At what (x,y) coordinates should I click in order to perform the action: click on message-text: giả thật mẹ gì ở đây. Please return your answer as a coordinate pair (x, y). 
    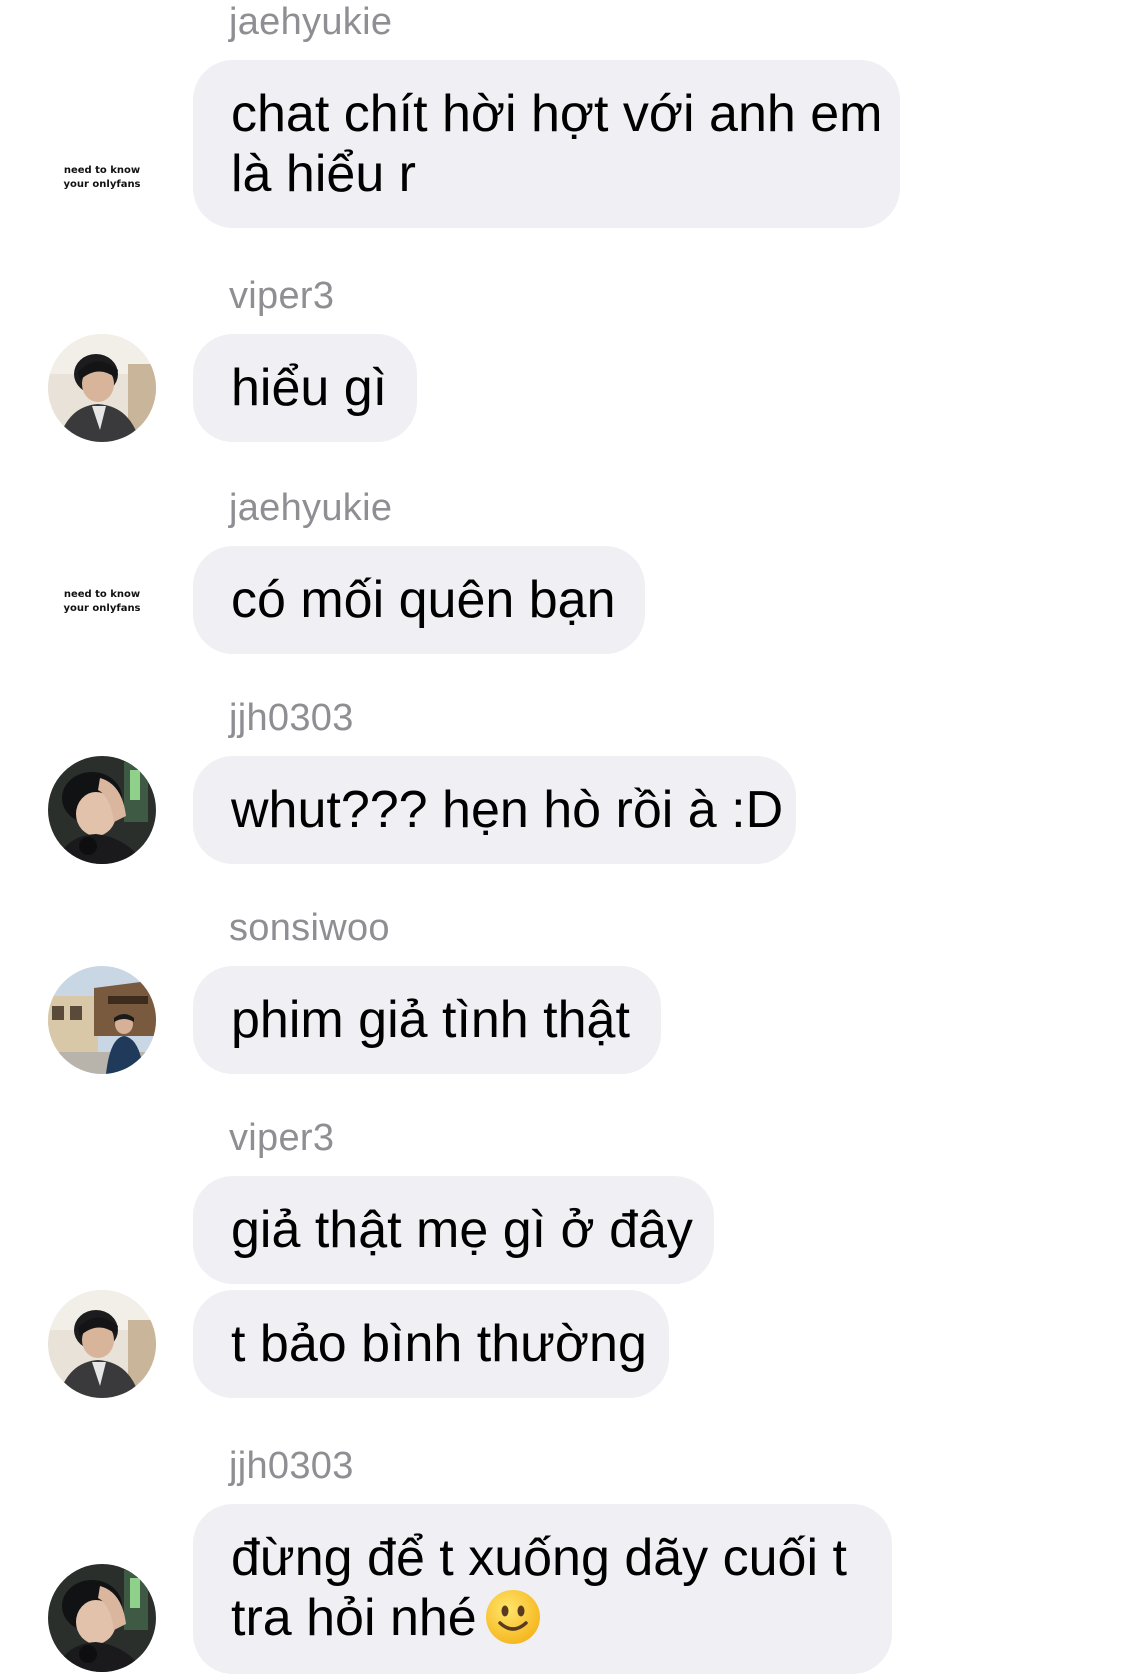
    Looking at the image, I should click on (462, 1230).